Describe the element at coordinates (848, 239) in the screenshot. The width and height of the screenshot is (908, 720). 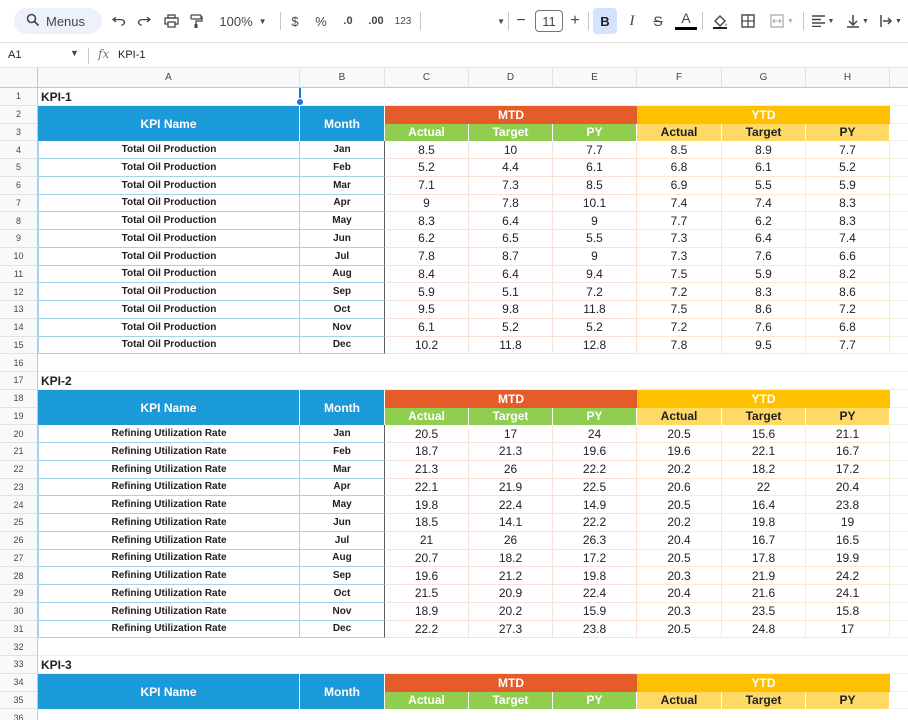
I see `ytd-py-cell: 7.4` at that location.